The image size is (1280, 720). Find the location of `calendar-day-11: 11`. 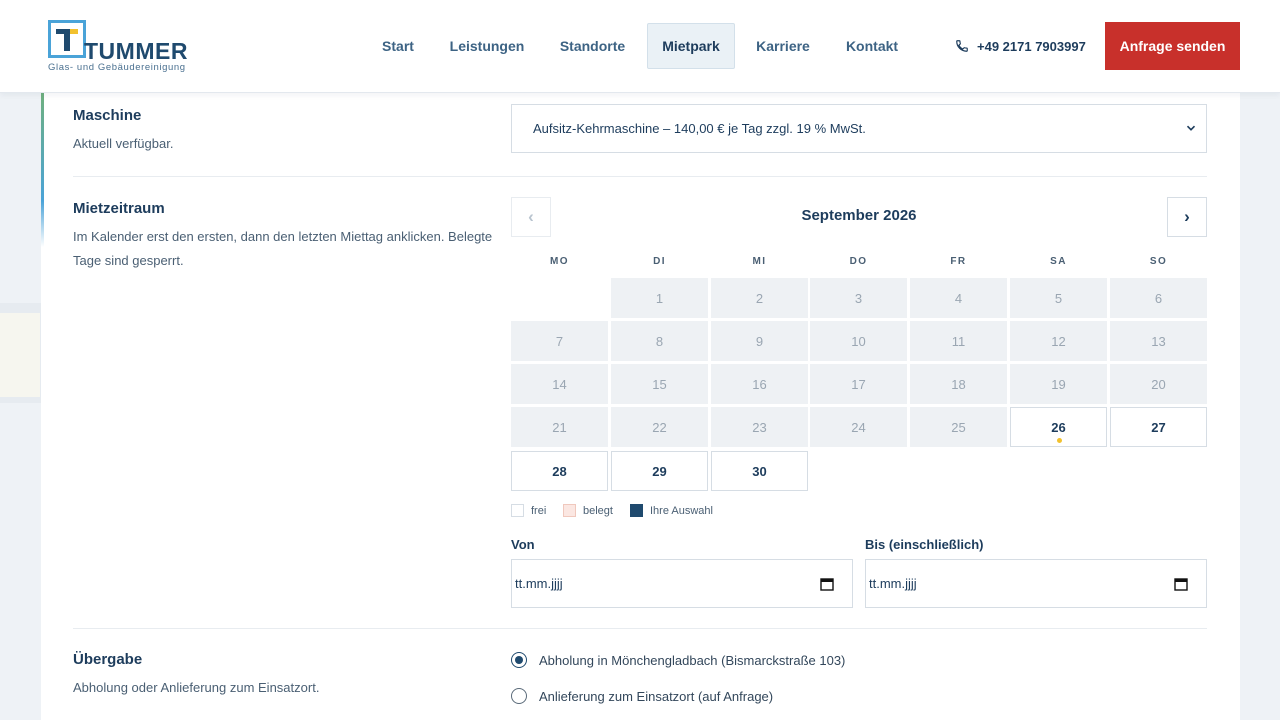

calendar-day-11: 11 is located at coordinates (958, 341).